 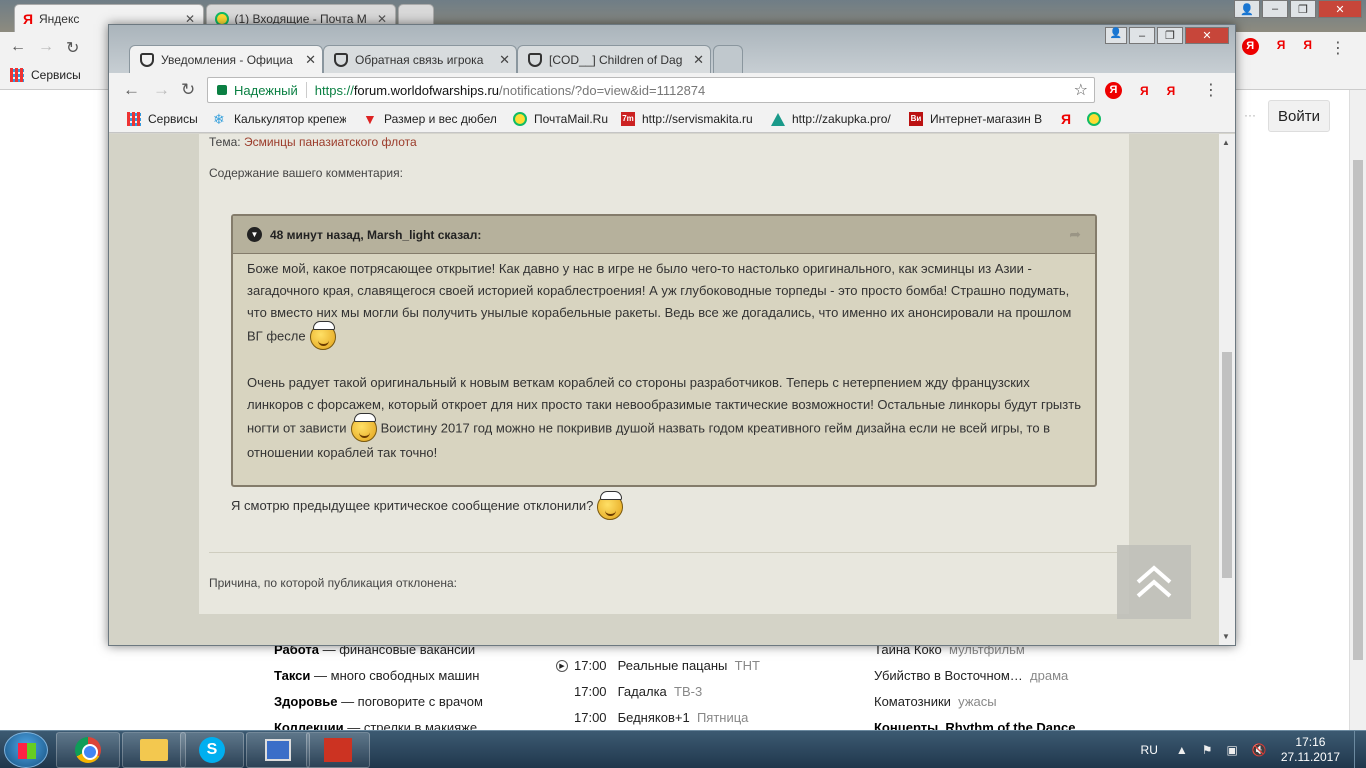 I want to click on bookmark-mail, so click(x=1097, y=119).